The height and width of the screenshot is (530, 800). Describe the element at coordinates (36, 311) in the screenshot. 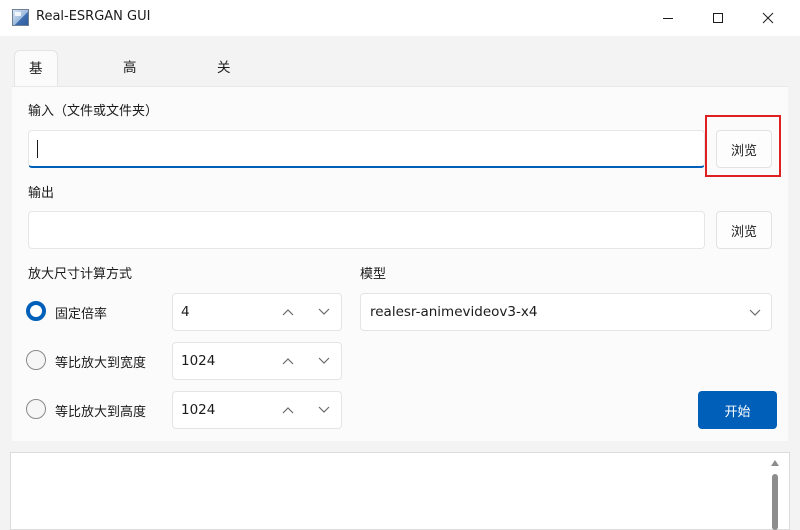

I see `radio-fixed-ratio` at that location.